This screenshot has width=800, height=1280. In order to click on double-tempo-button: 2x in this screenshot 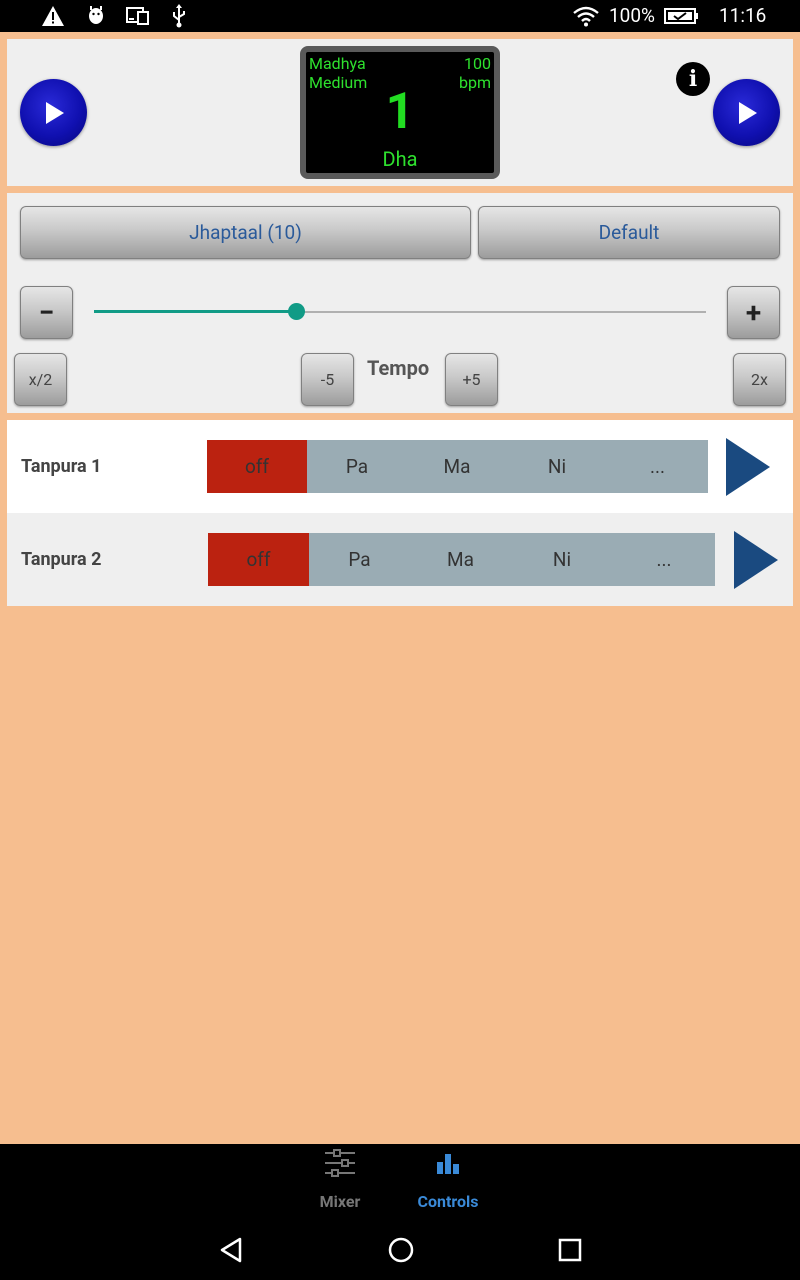, I will do `click(759, 379)`.